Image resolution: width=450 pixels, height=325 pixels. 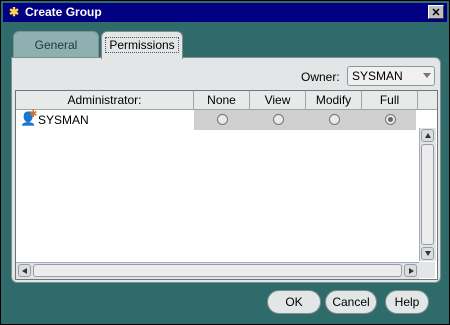 I want to click on scroll-right-button, so click(x=410, y=270).